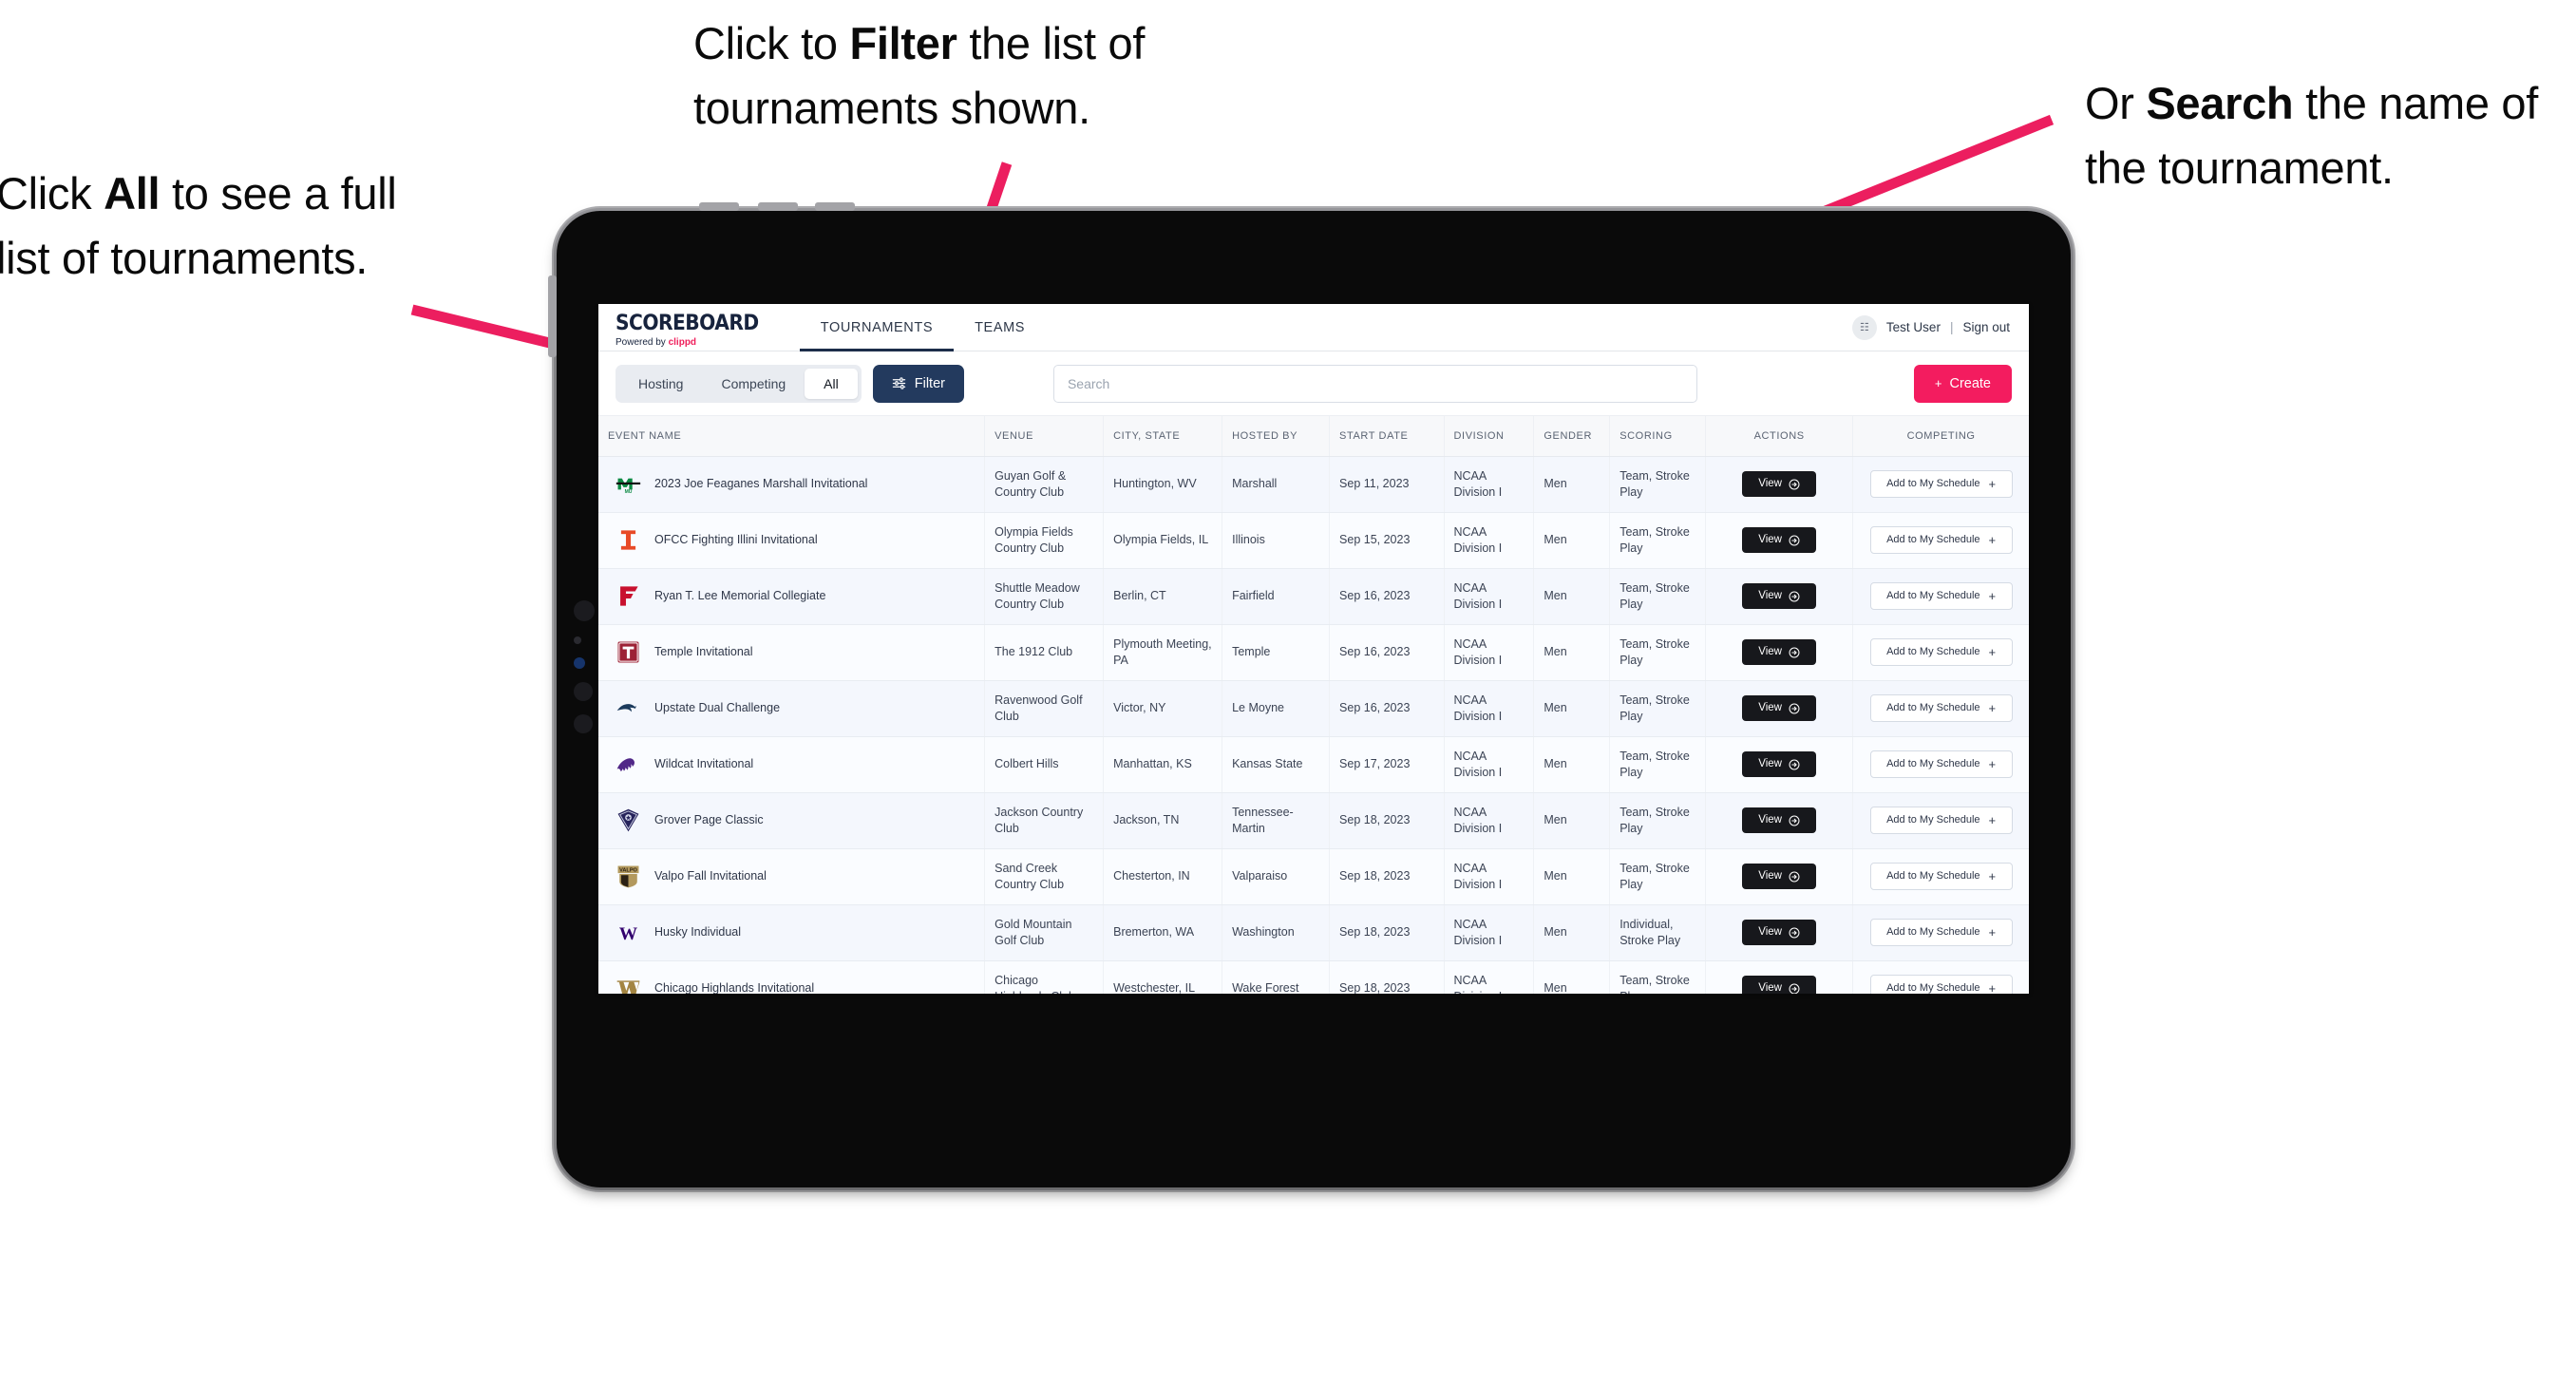 The image size is (2576, 1386). I want to click on column-header-gender: GENDER, so click(1572, 436).